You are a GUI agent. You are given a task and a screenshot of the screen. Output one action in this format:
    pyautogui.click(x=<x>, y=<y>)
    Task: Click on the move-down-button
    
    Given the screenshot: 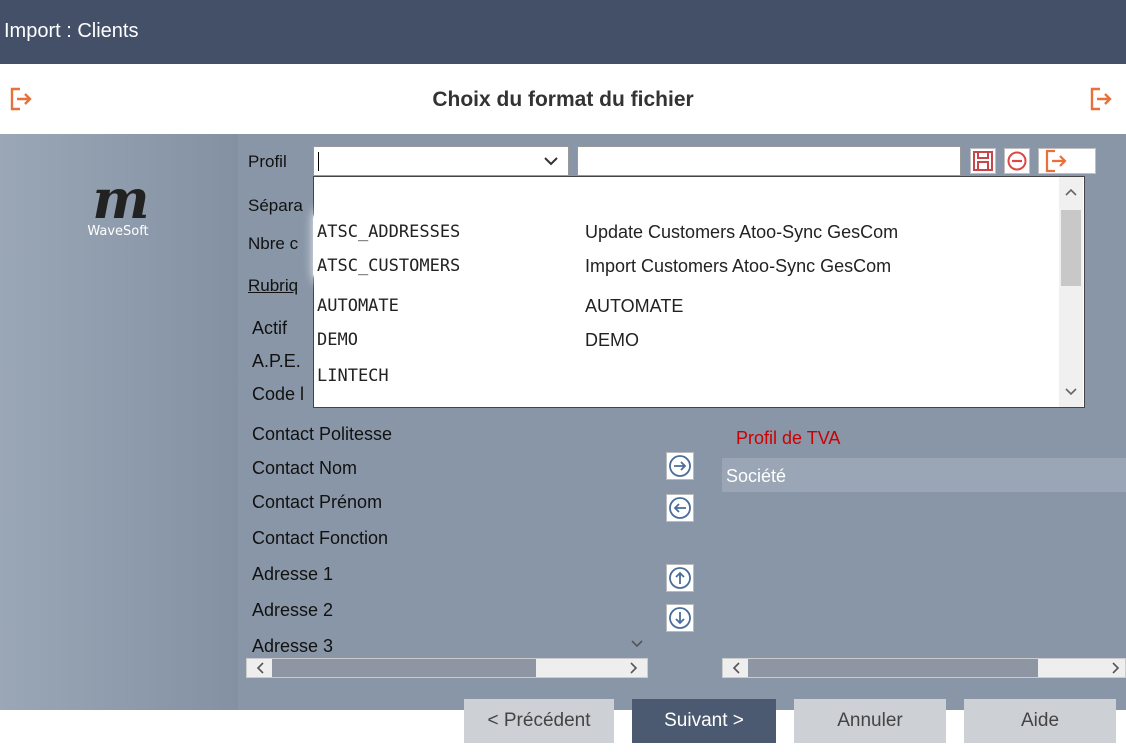 What is the action you would take?
    pyautogui.click(x=680, y=618)
    